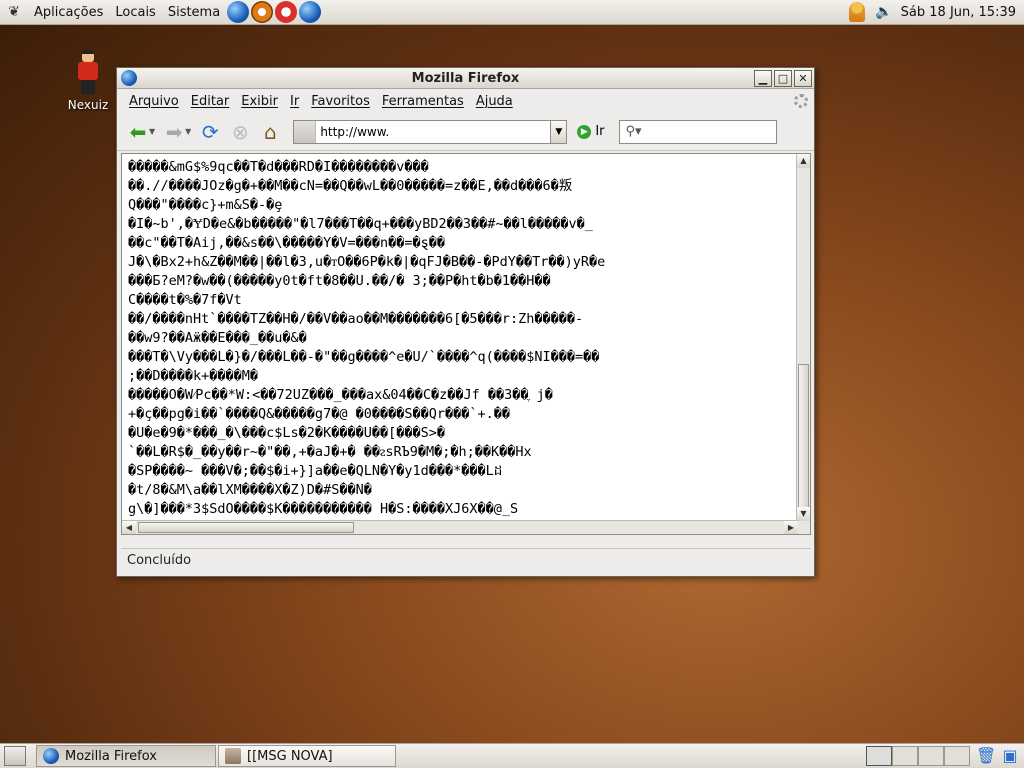 This screenshot has width=1024, height=768. Describe the element at coordinates (210, 101) in the screenshot. I see `menu-editar: Editar` at that location.